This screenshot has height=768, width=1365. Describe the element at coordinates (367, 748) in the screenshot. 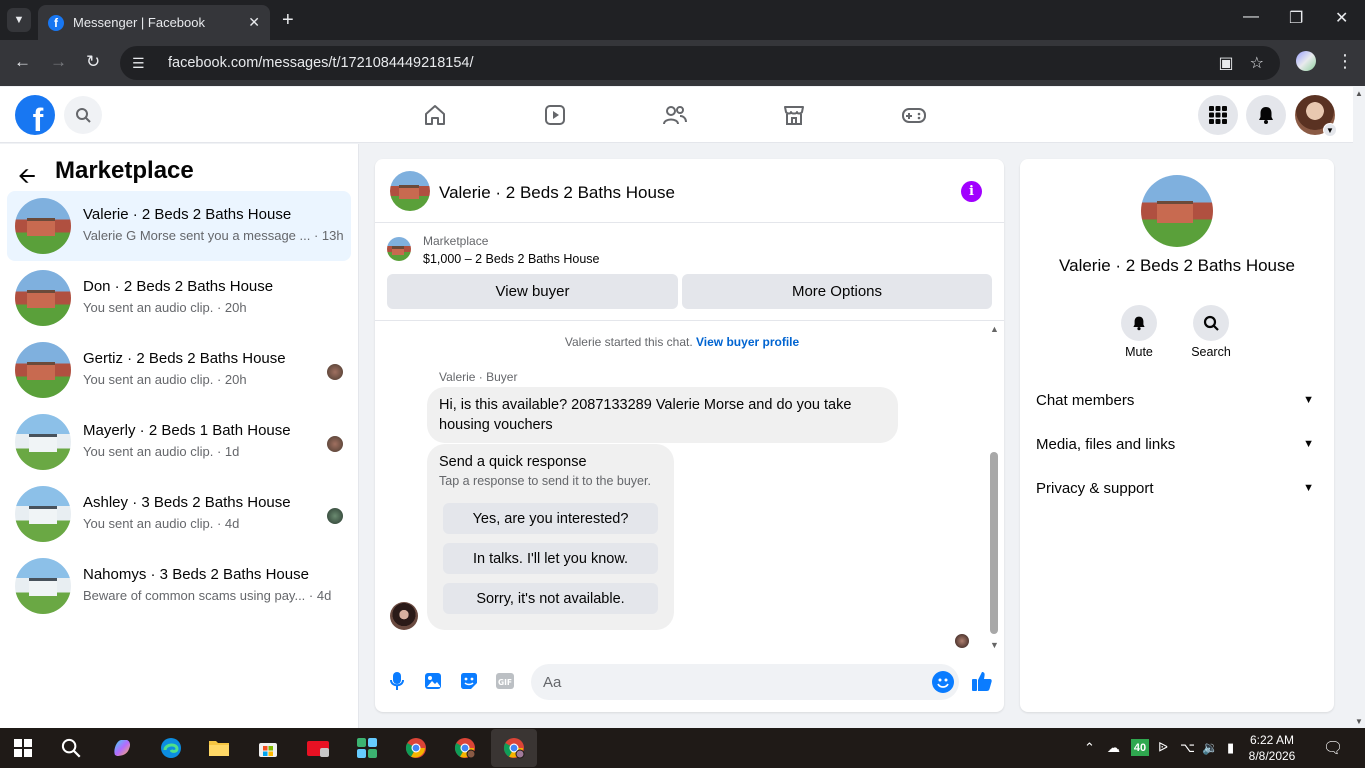

I see `widgets-app-icon` at that location.